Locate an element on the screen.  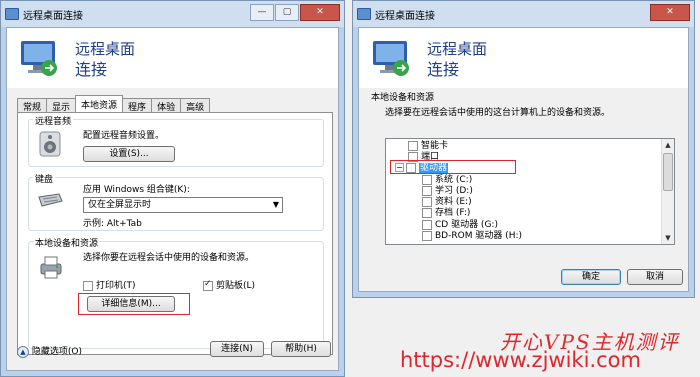
printer-checkbox is located at coordinates (88, 285).